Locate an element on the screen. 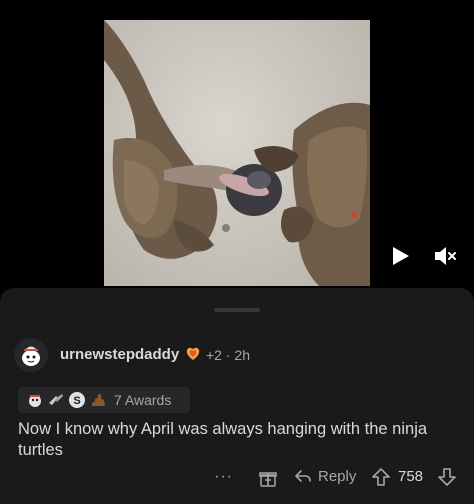  play-button is located at coordinates (400, 256).